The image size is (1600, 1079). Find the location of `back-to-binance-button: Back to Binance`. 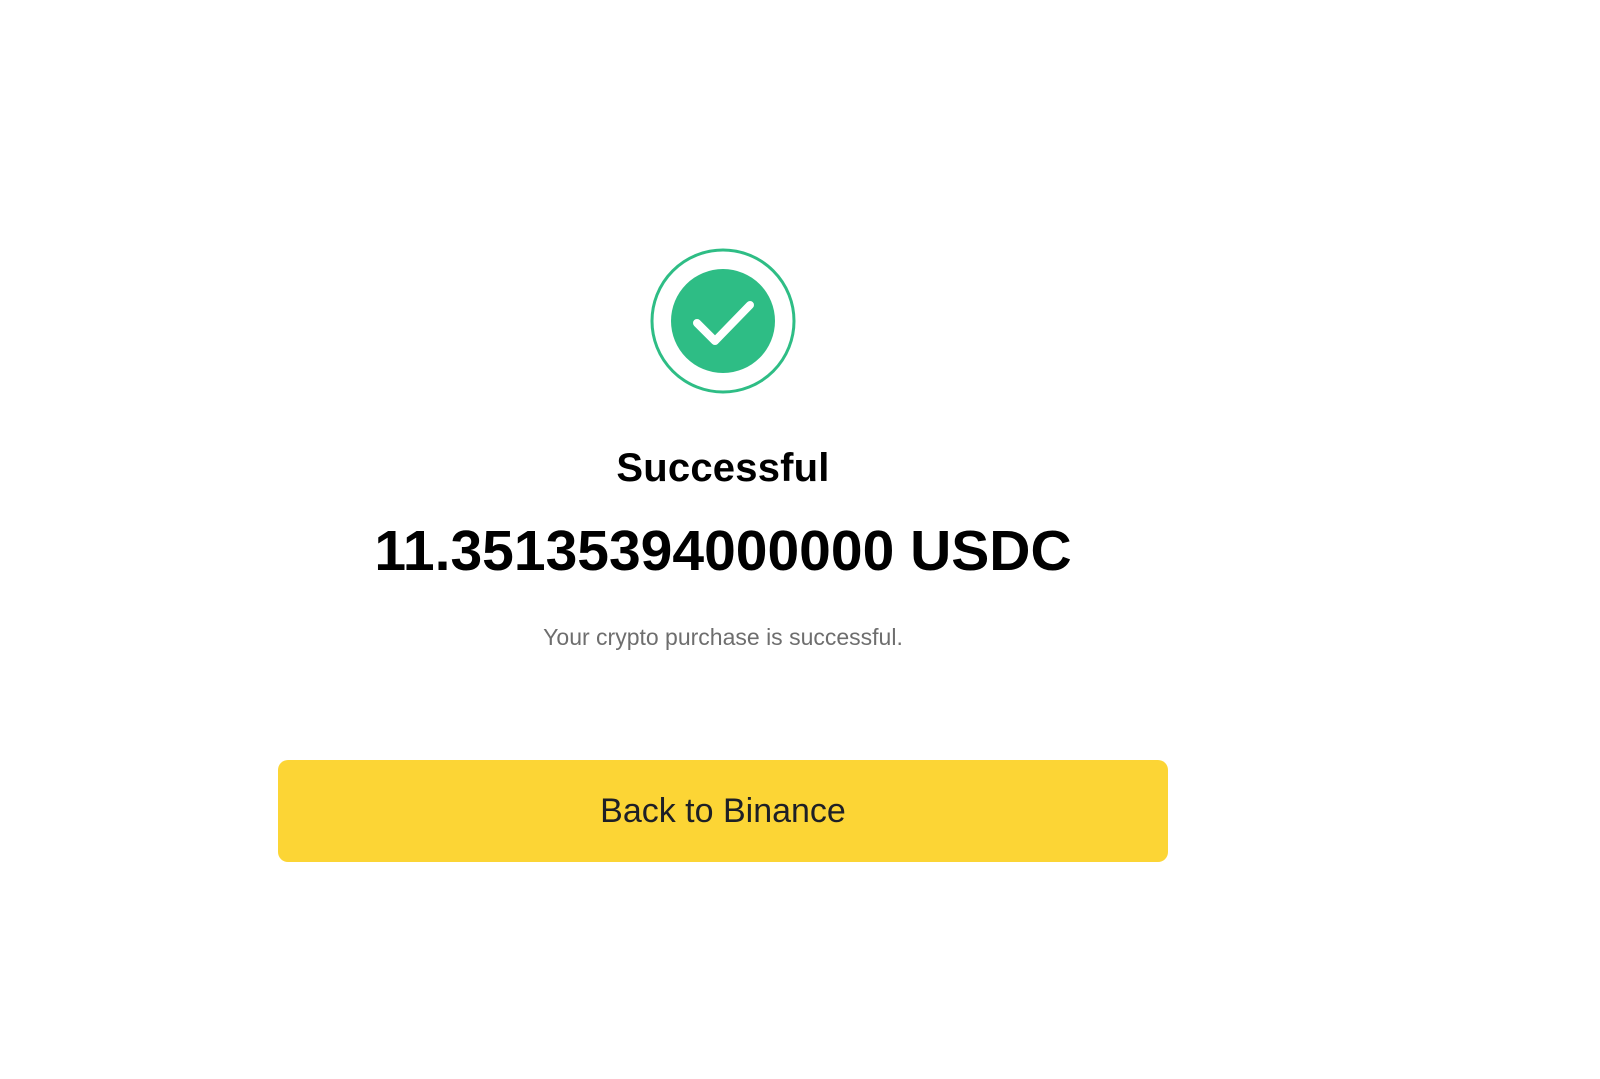

back-to-binance-button: Back to Binance is located at coordinates (723, 811).